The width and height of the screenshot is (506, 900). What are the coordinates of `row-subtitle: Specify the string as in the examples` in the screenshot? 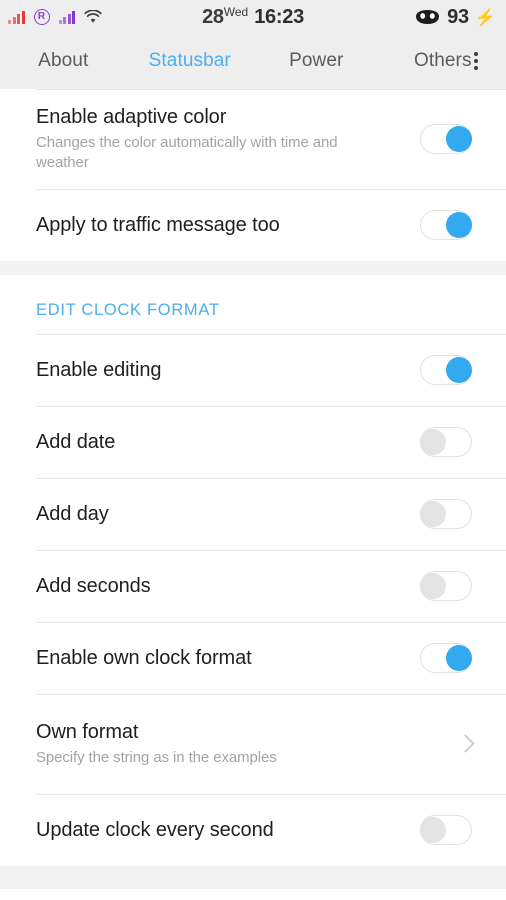 It's located at (156, 757).